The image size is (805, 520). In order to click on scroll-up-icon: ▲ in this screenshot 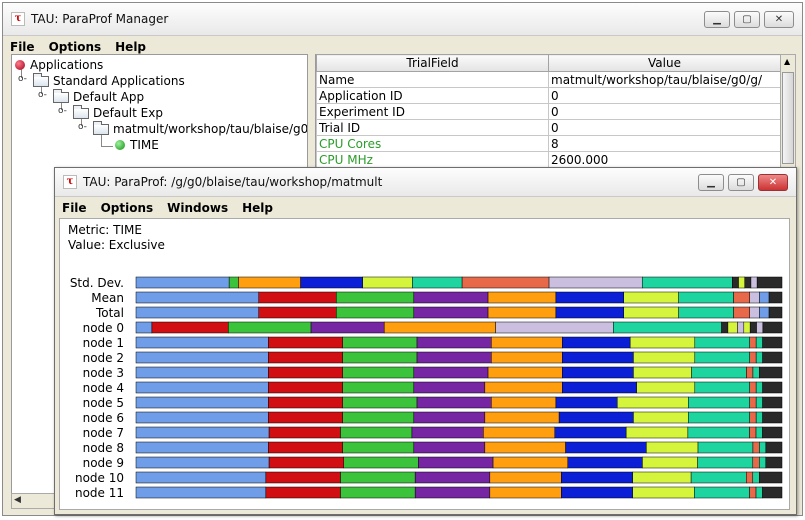, I will do `click(787, 61)`.